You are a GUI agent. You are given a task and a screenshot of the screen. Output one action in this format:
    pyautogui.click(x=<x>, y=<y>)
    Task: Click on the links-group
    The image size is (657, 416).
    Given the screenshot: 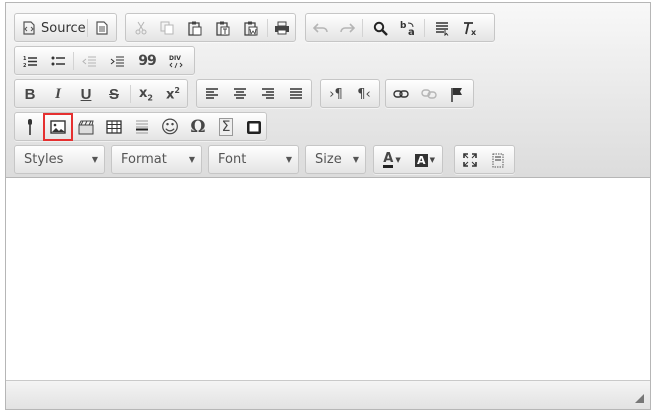 What is the action you would take?
    pyautogui.click(x=429, y=93)
    